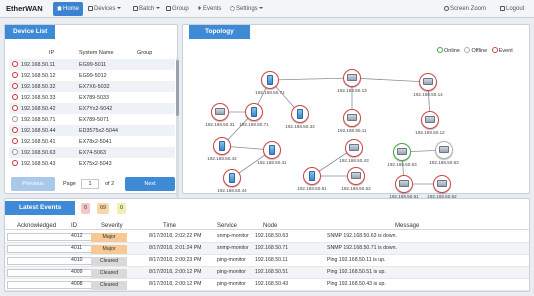 This screenshot has height=296, width=534. Describe the element at coordinates (38, 108) in the screenshot. I see `device-ip: 192.168.50.42` at that location.